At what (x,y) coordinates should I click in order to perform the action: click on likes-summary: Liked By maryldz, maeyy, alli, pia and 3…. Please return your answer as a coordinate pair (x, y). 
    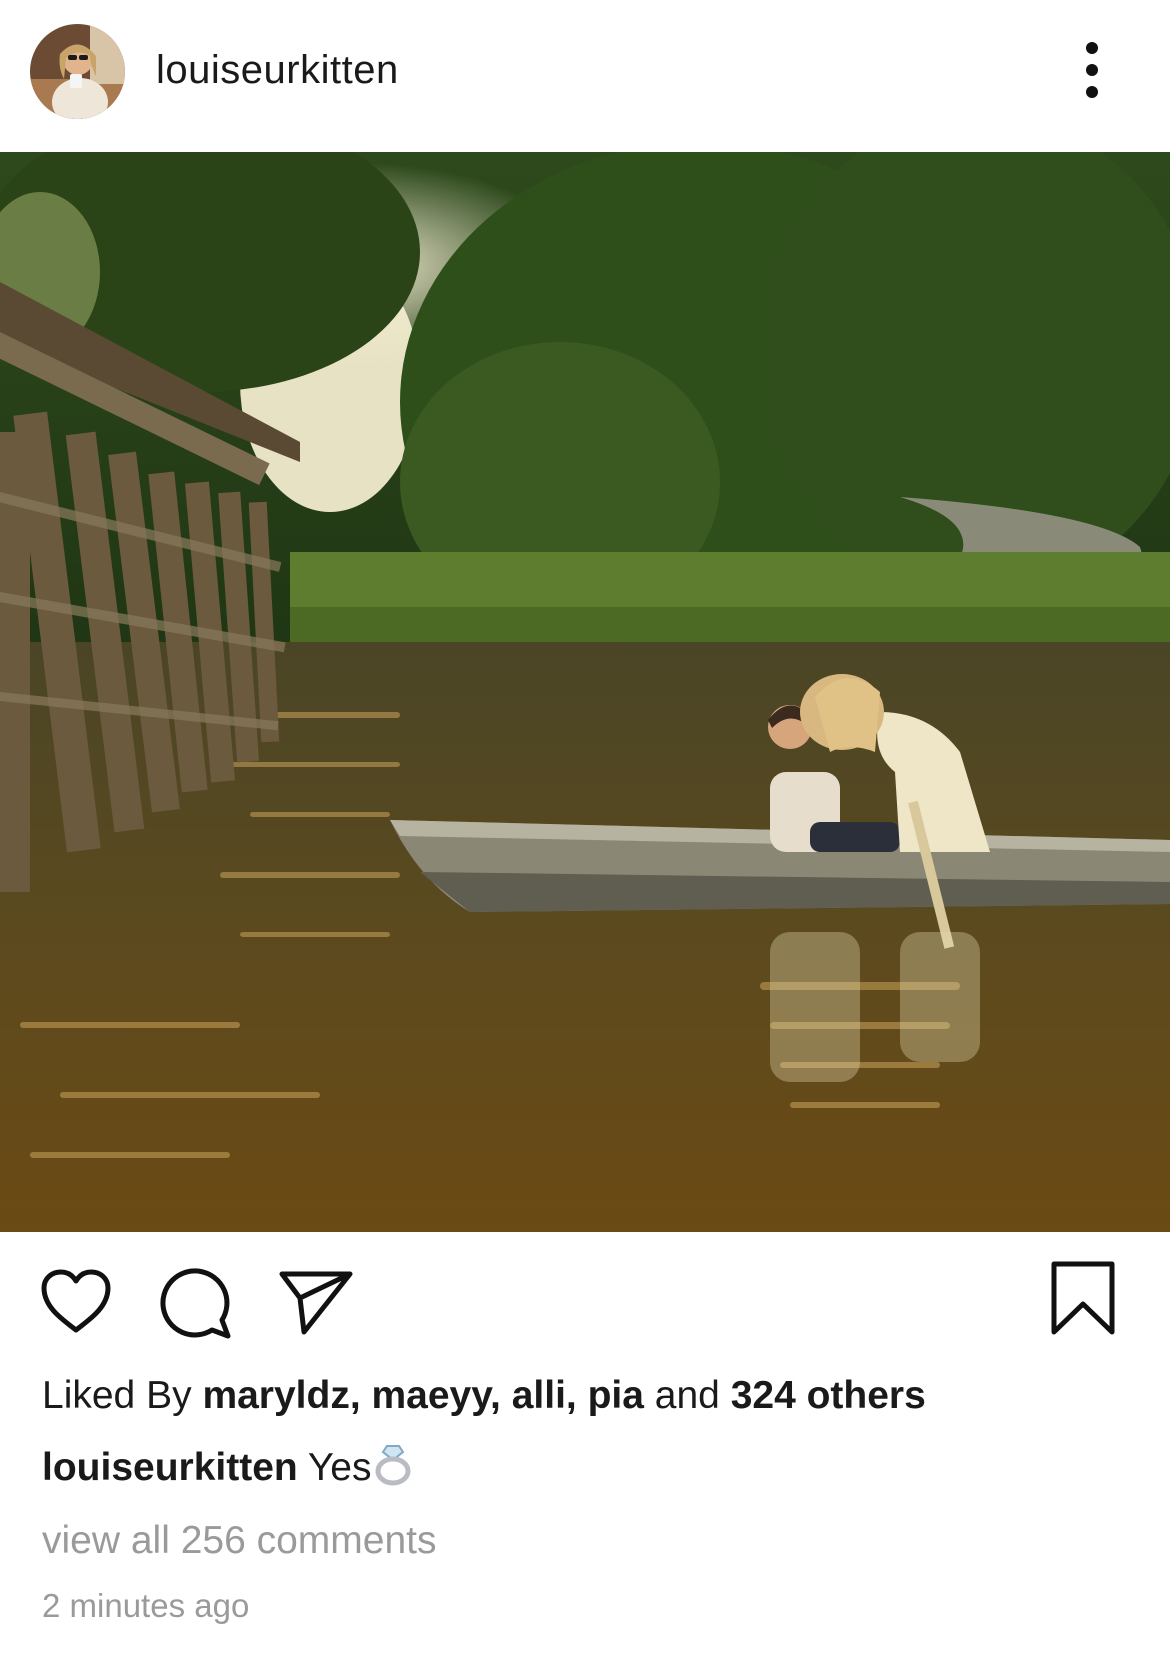
    Looking at the image, I should click on (484, 1396).